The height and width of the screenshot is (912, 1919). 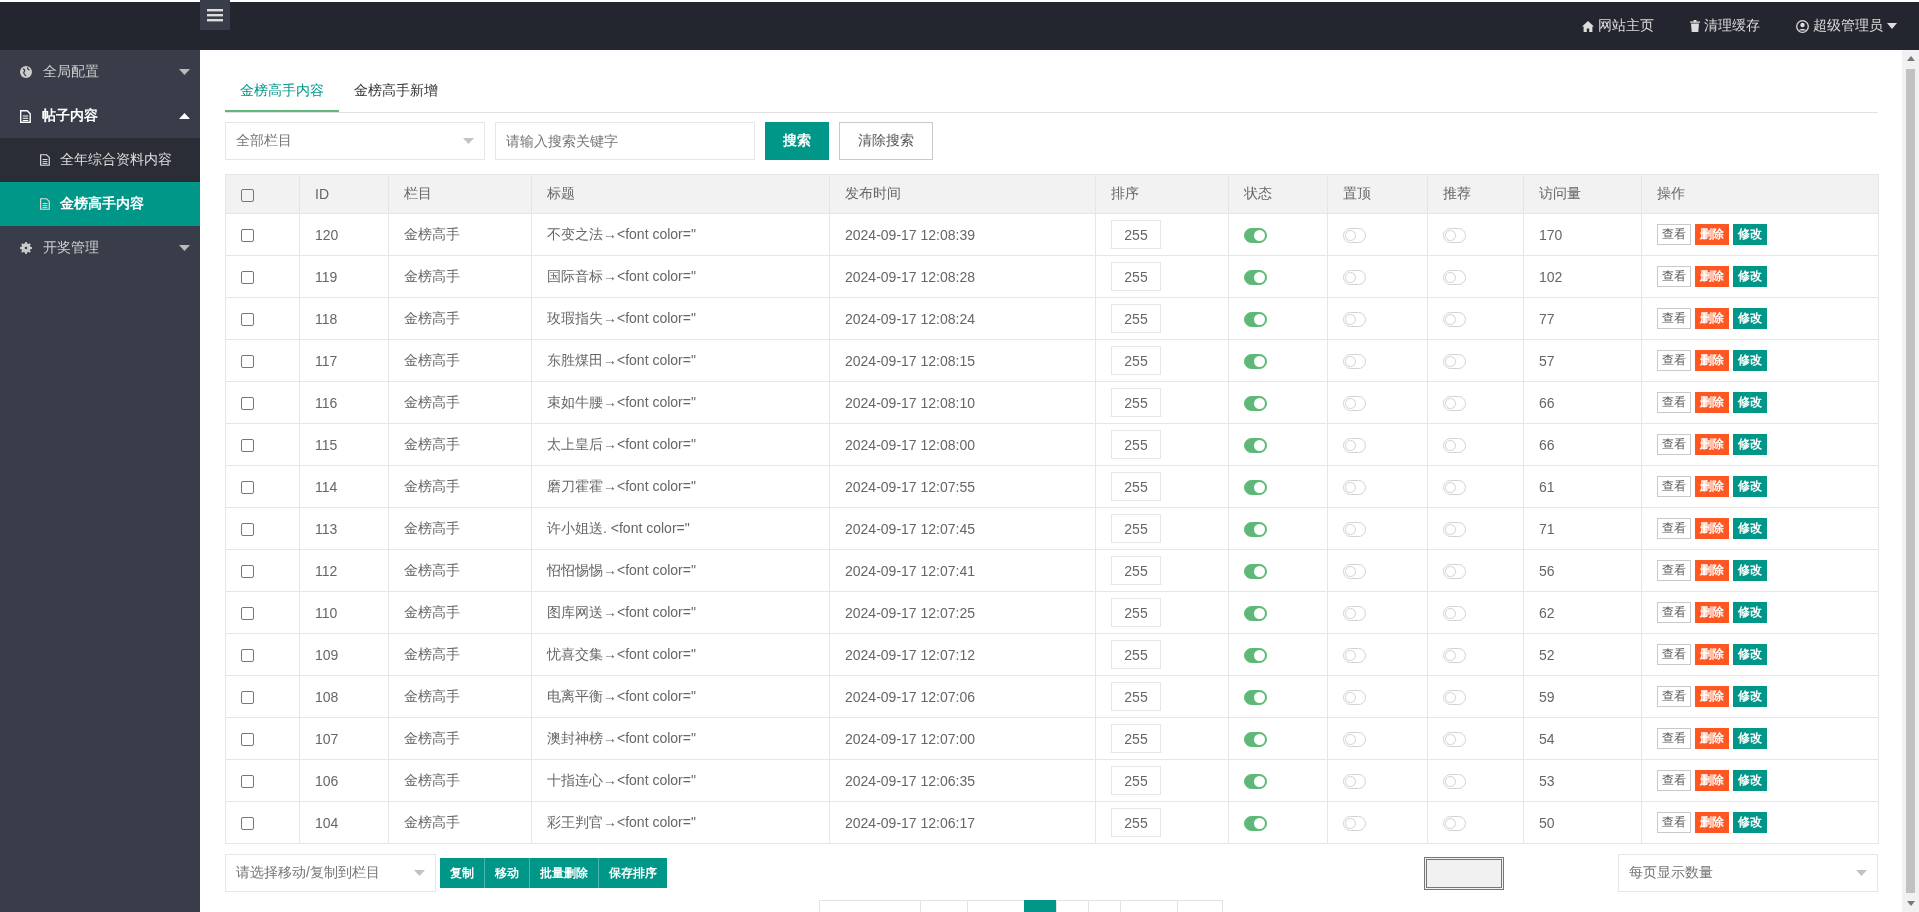 I want to click on tab: 金榜高手内容, so click(x=282, y=92).